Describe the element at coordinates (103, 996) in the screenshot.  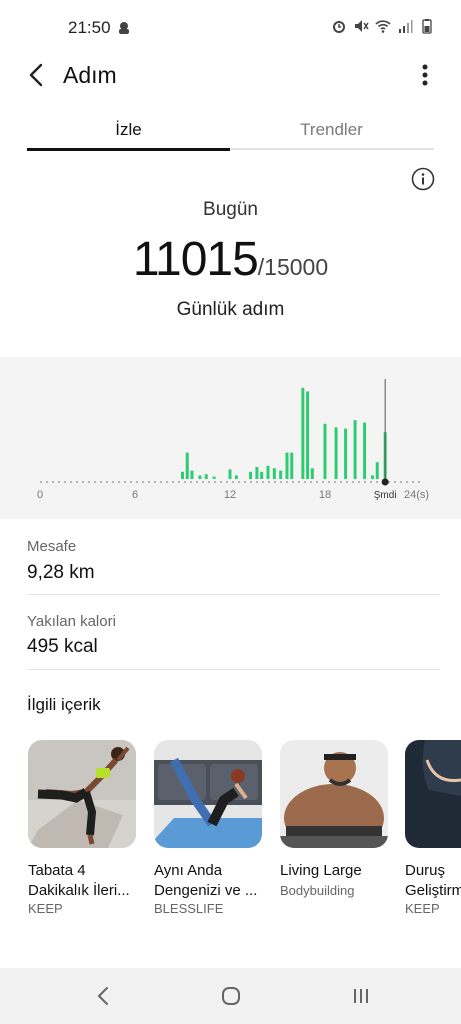
I see `nav-back-icon` at that location.